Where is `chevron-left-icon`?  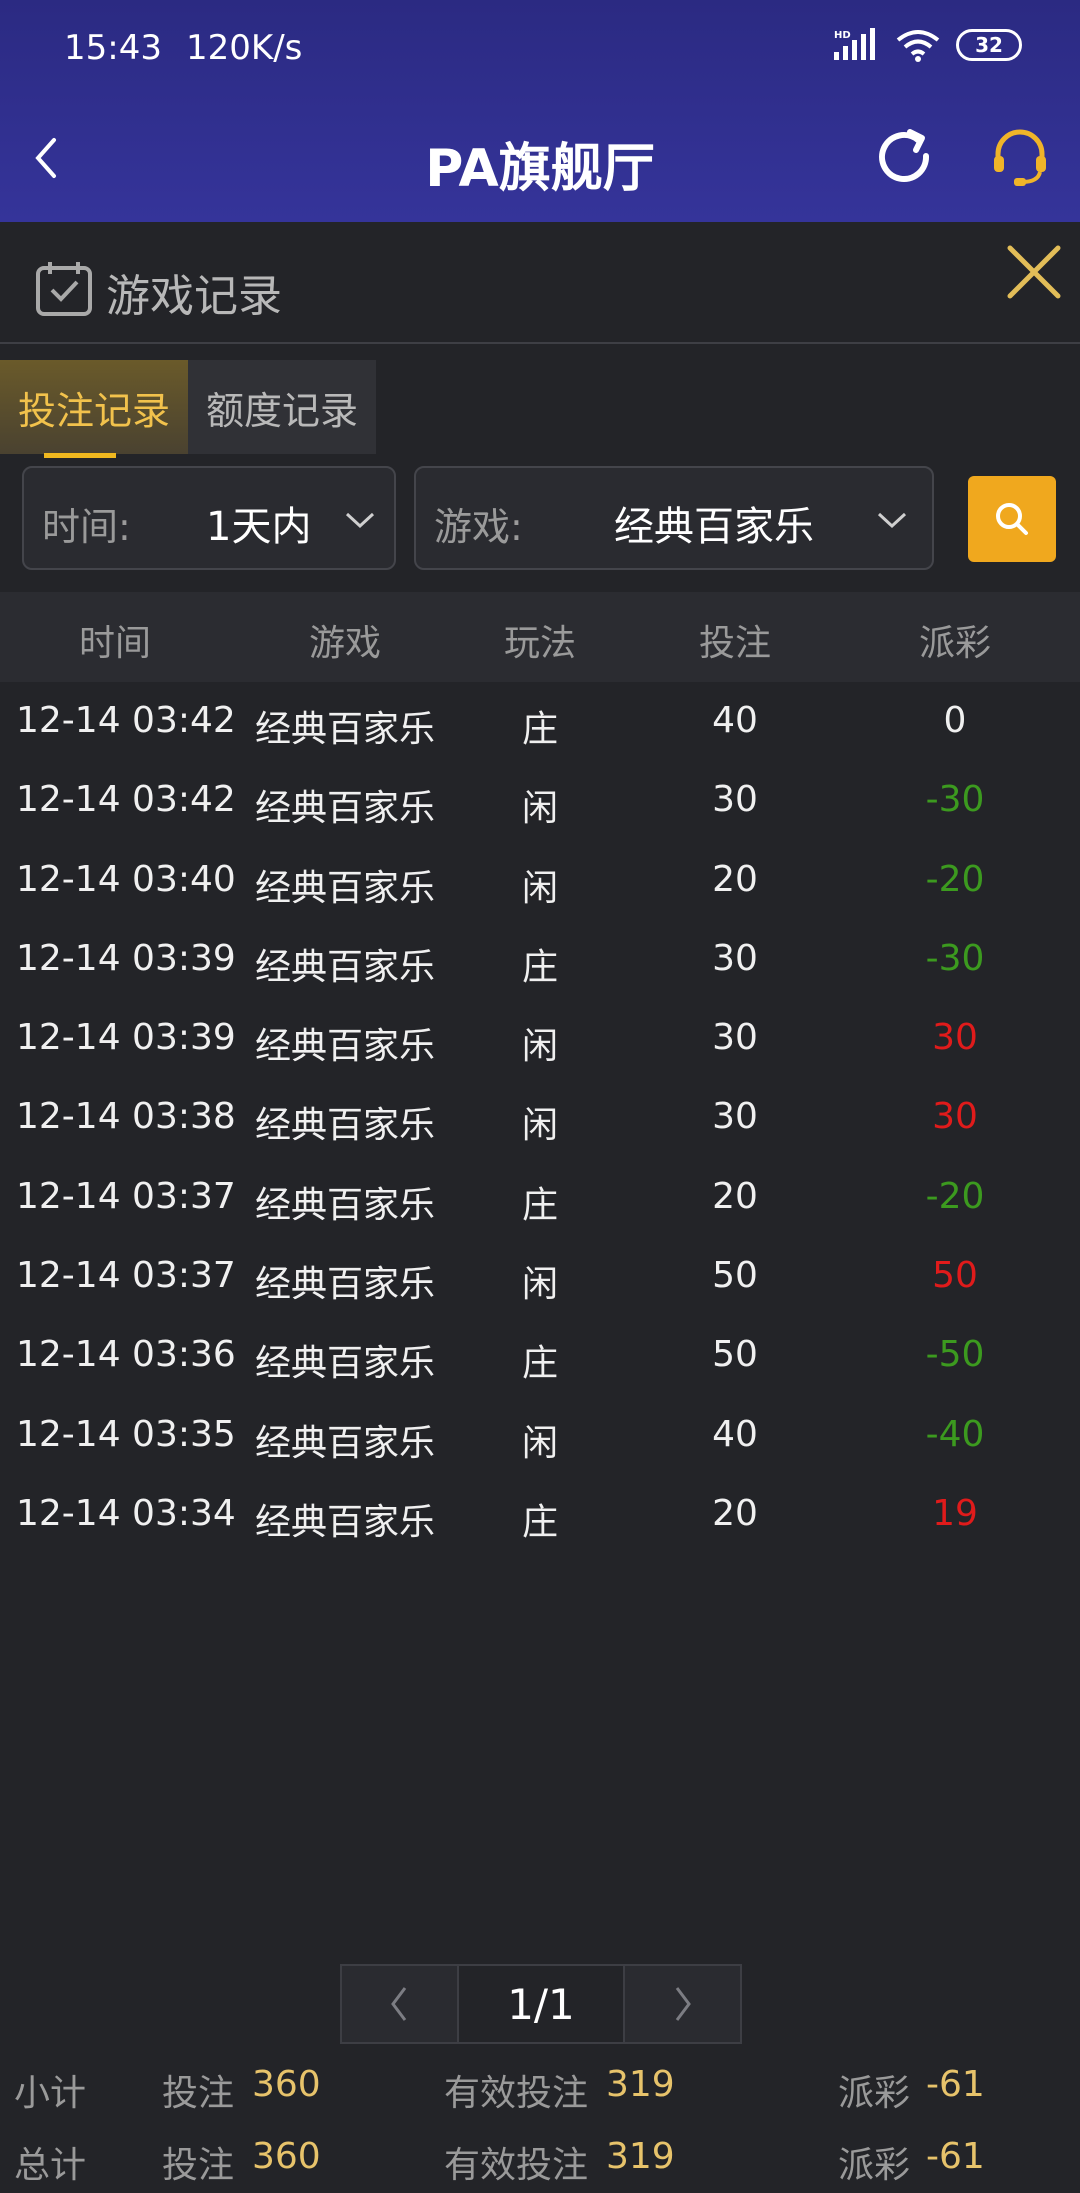 chevron-left-icon is located at coordinates (399, 2004).